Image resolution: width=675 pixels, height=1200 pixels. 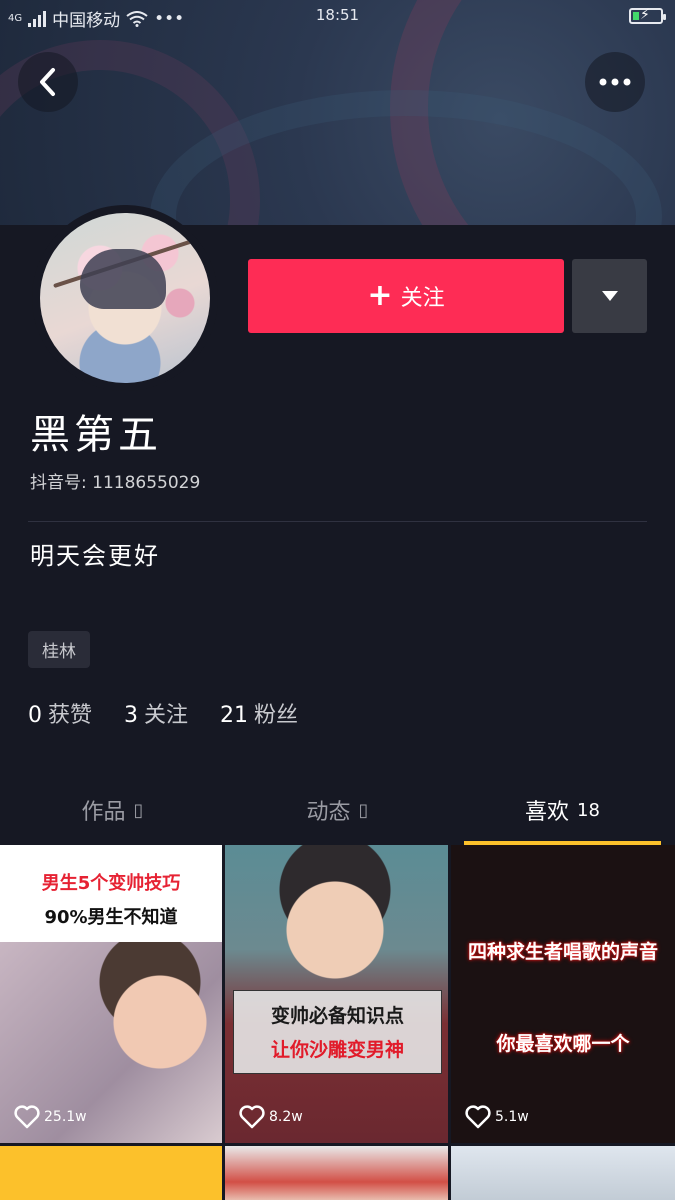 I want to click on profile-stats: 0 获赞 3 关注 21 粉丝, so click(x=163, y=713).